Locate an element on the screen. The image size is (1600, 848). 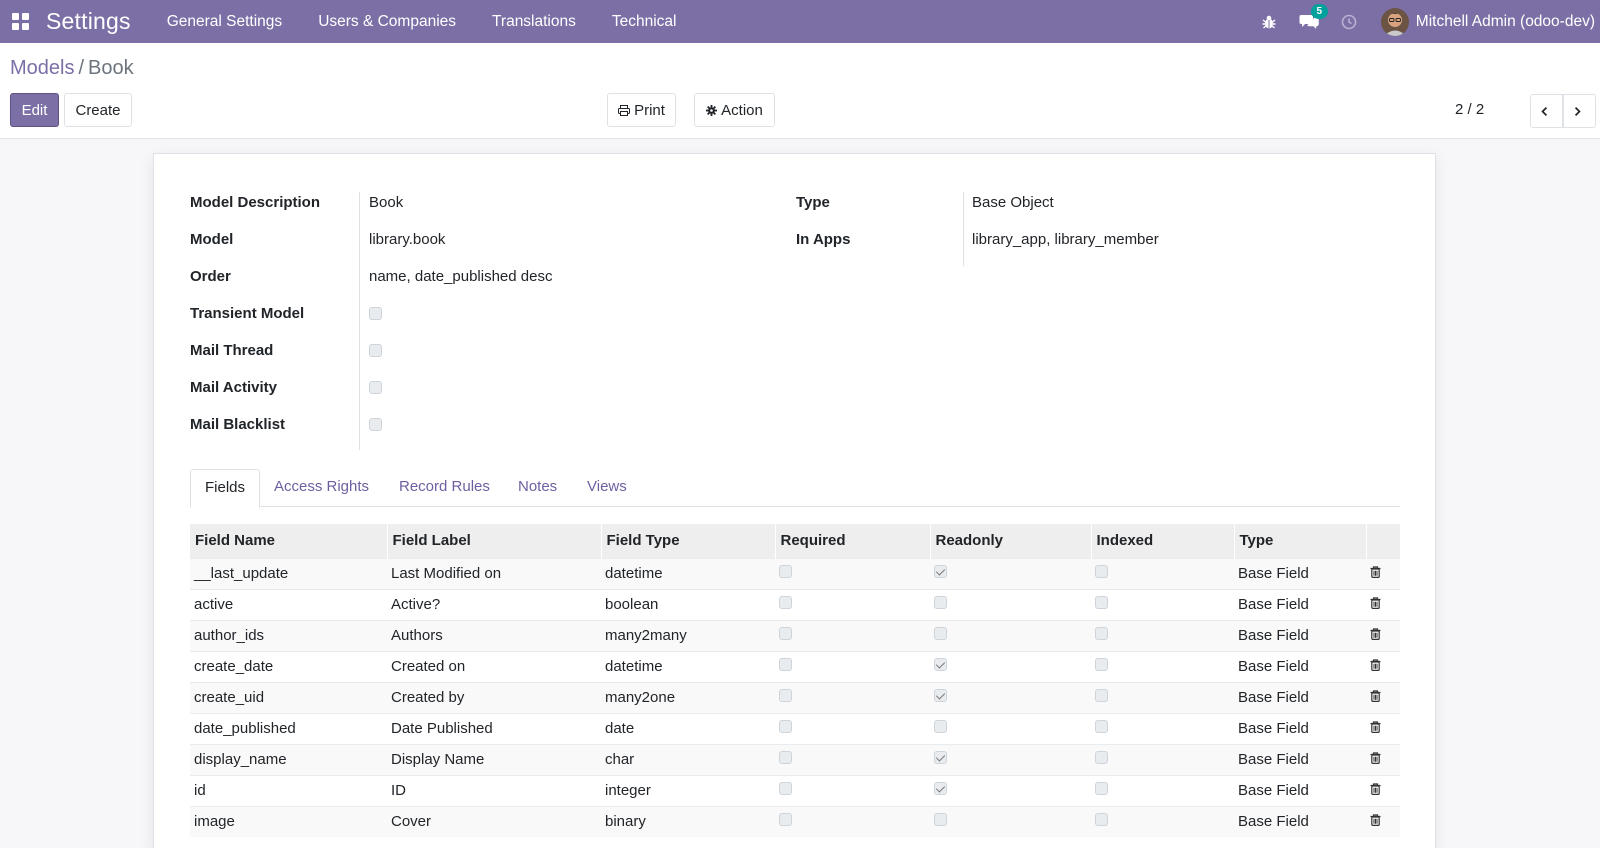
pager-next-button is located at coordinates (1579, 111).